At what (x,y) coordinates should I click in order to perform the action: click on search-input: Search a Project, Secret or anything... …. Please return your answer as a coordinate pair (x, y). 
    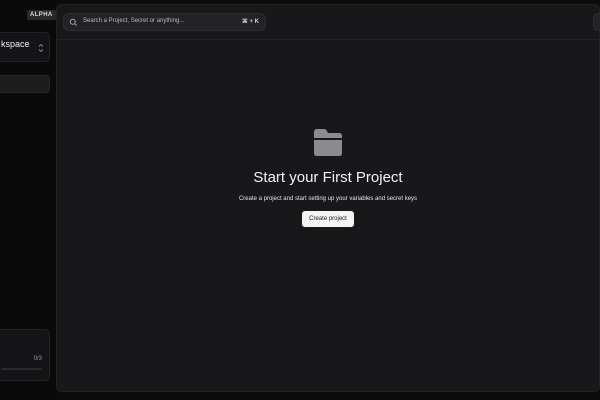
    Looking at the image, I should click on (164, 22).